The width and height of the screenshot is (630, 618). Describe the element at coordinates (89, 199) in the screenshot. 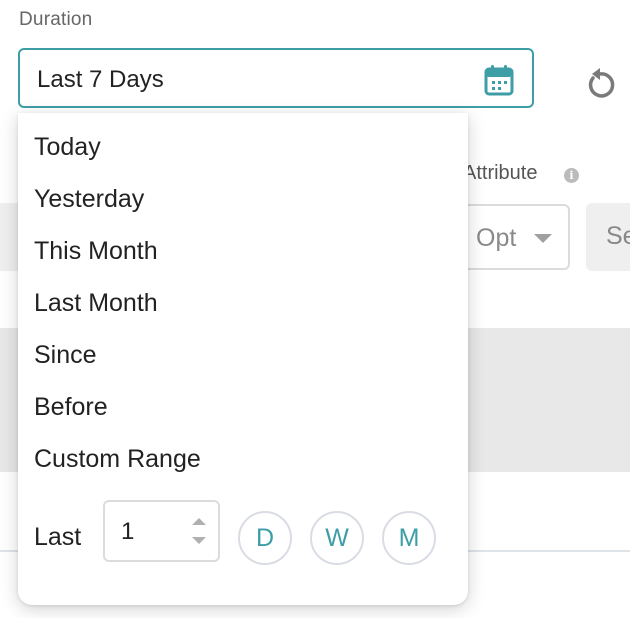

I see `menu-item-yesterday: Yesterday` at that location.